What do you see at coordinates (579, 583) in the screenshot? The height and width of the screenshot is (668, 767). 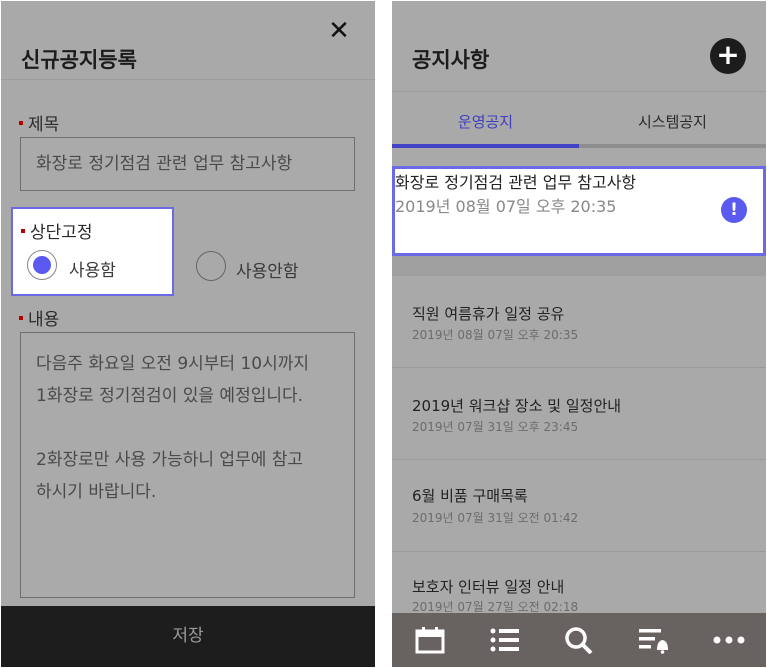 I see `list-item: 보호자 인터뷰 일정 안내 2019년 07월 27일 오전 02:18` at bounding box center [579, 583].